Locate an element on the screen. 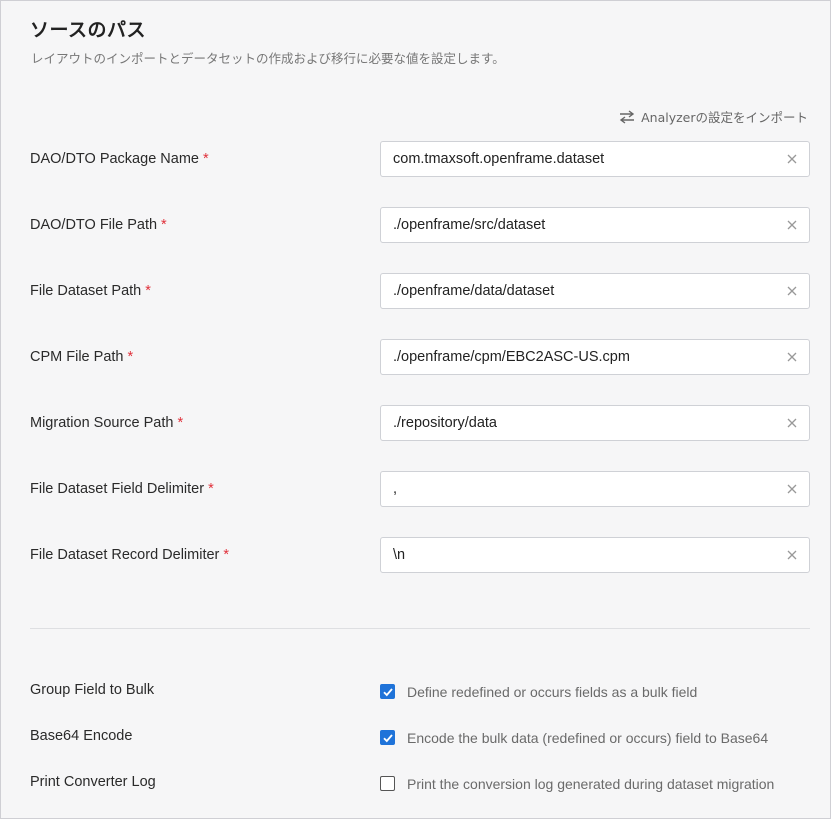 Image resolution: width=831 pixels, height=819 pixels. dao-dto-file-path-input is located at coordinates (595, 225).